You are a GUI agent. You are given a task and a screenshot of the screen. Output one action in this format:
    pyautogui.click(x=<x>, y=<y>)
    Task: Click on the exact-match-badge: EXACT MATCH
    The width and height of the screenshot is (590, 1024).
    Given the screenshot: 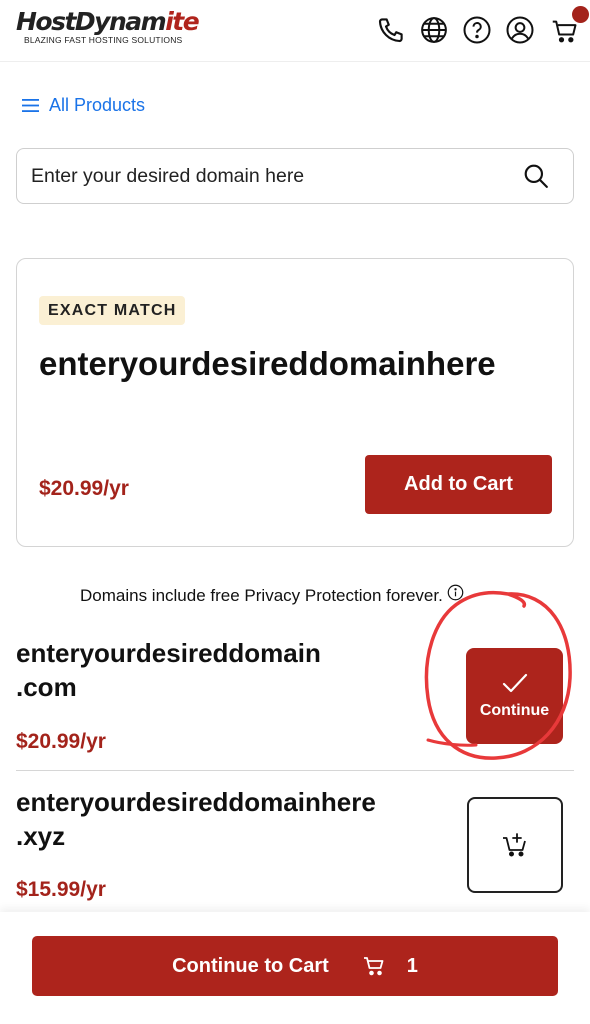 What is the action you would take?
    pyautogui.click(x=112, y=310)
    